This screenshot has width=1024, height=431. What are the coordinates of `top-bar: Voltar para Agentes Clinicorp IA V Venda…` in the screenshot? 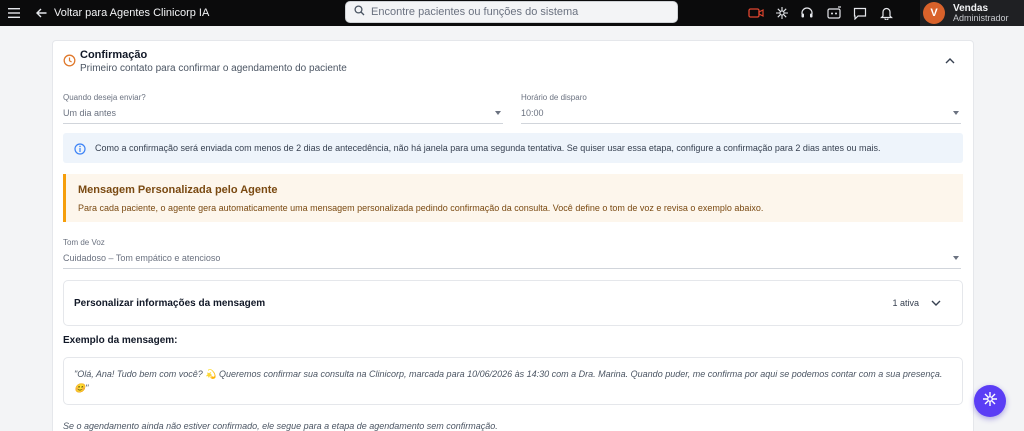 It's located at (512, 13).